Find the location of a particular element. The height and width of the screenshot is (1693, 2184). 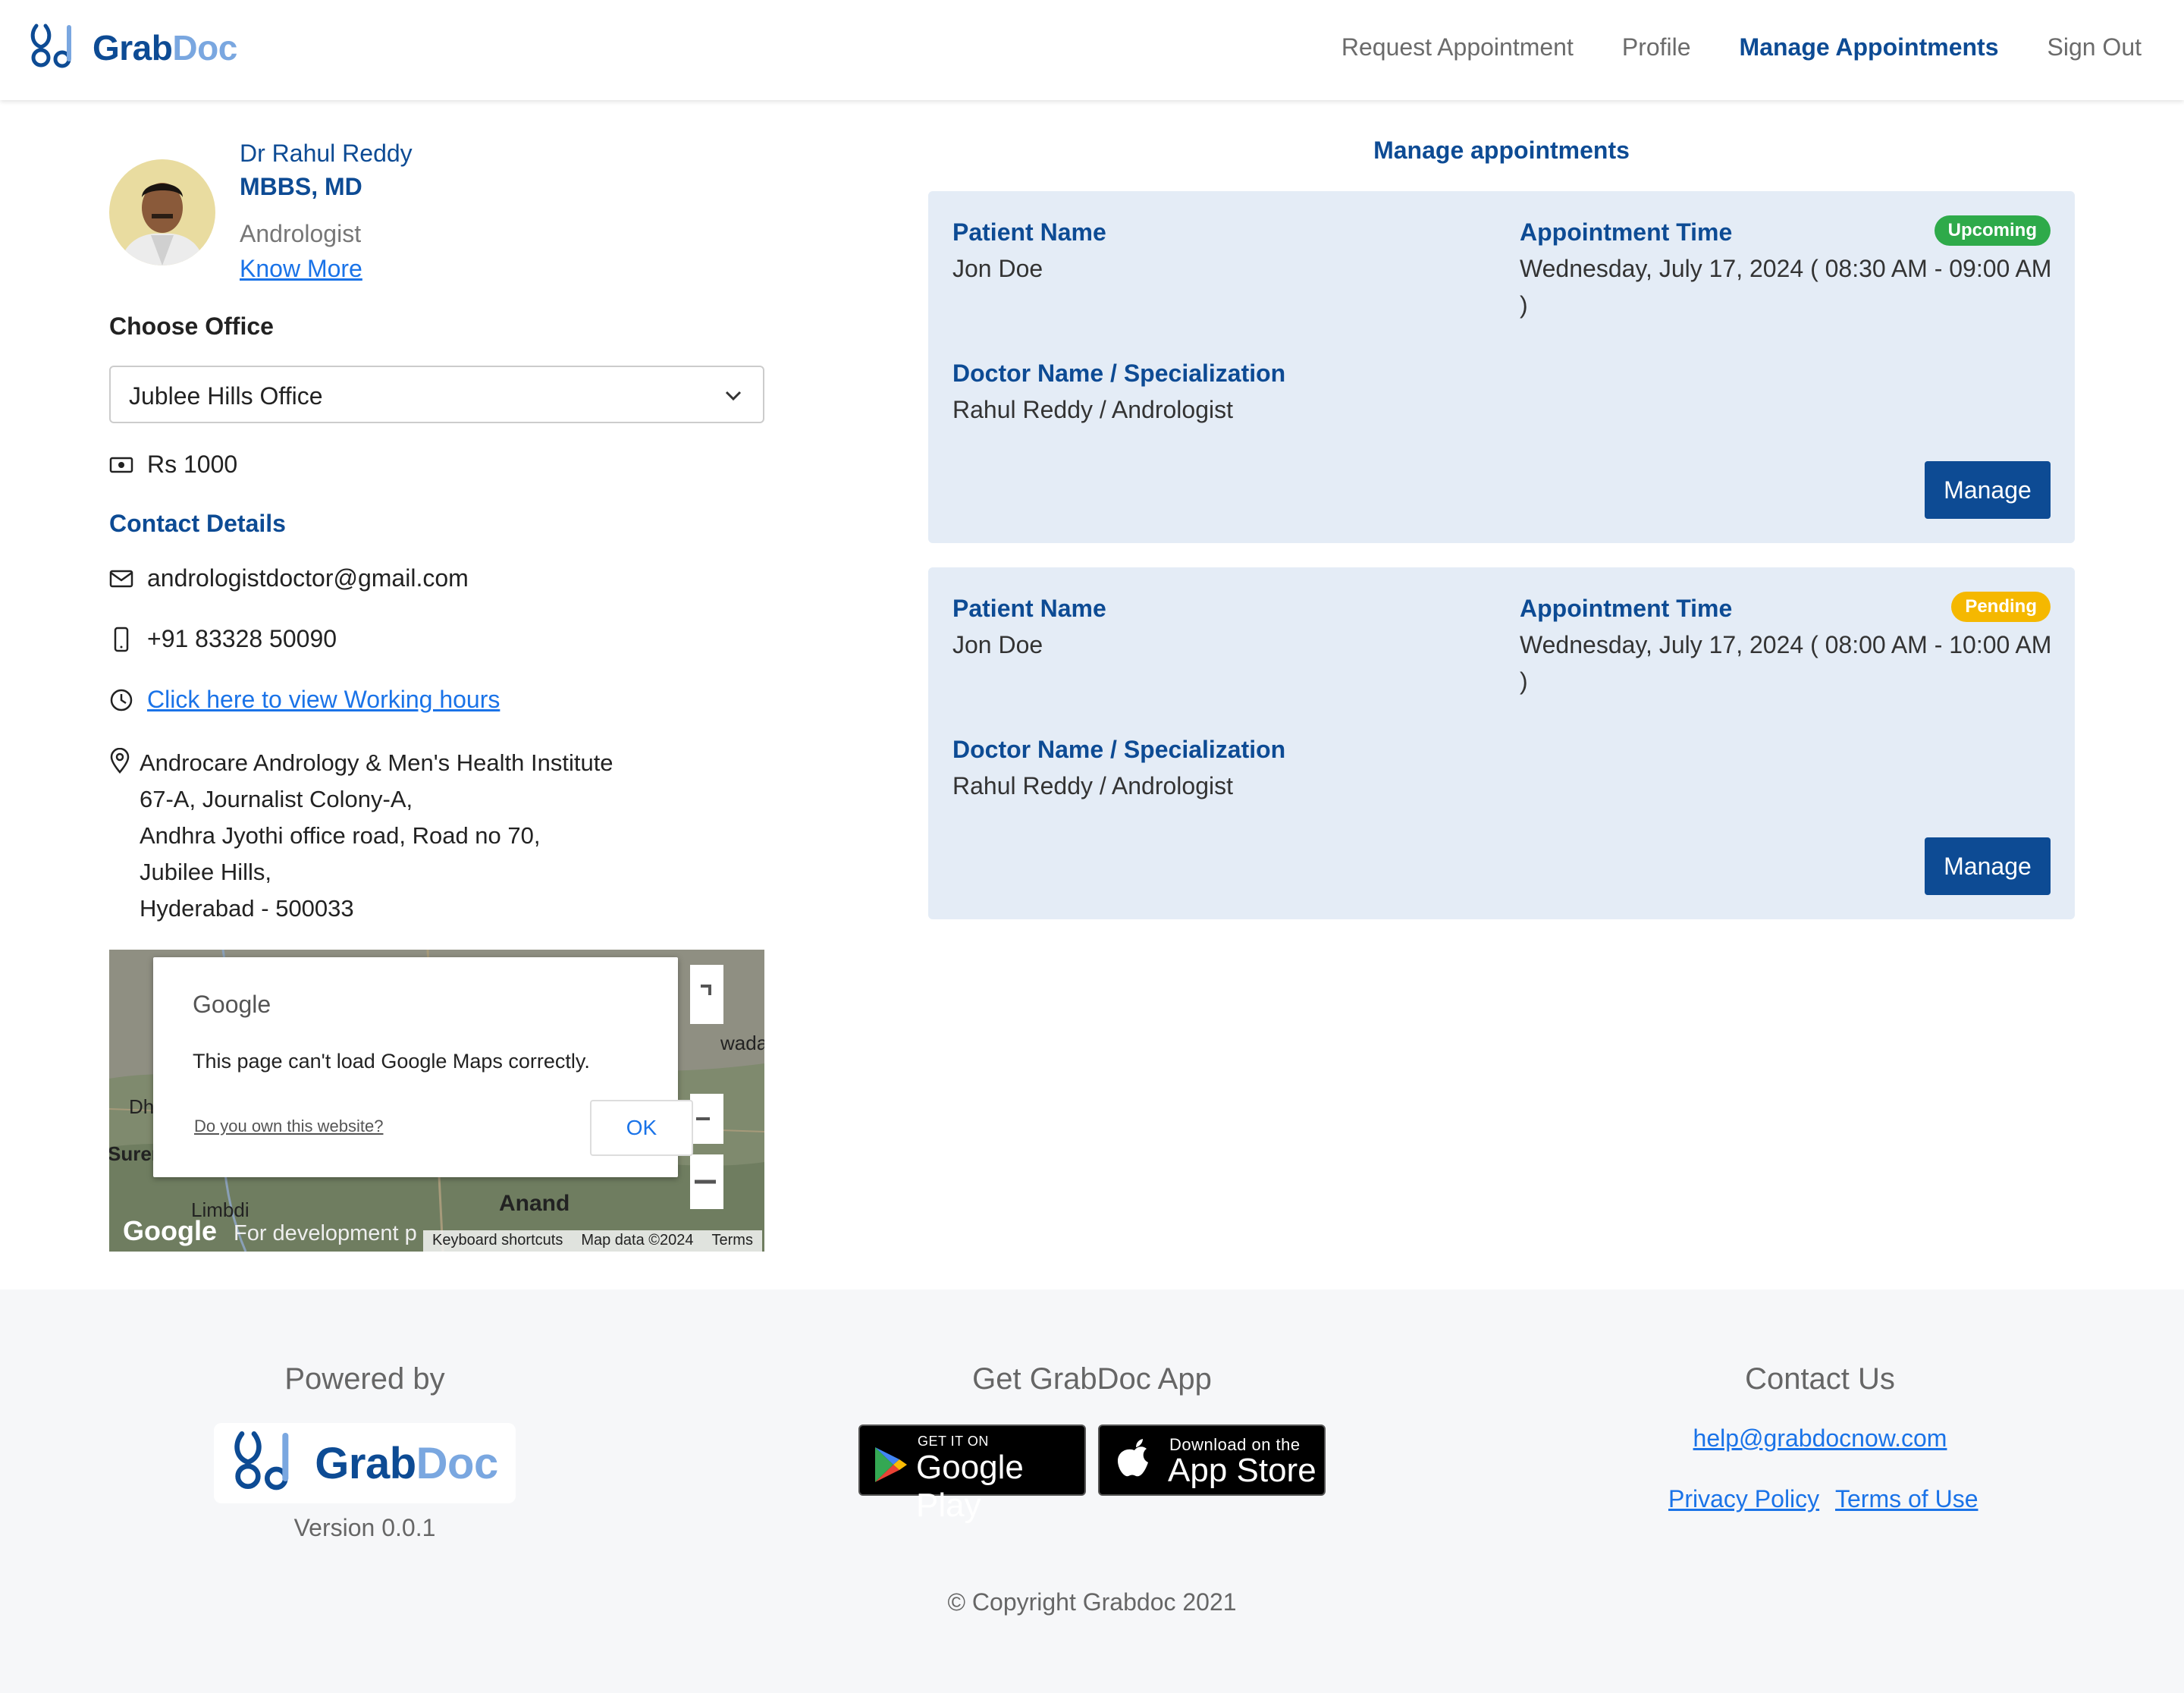

copyright-text: © Copyright Grabdoc 2021 is located at coordinates (1092, 1602).